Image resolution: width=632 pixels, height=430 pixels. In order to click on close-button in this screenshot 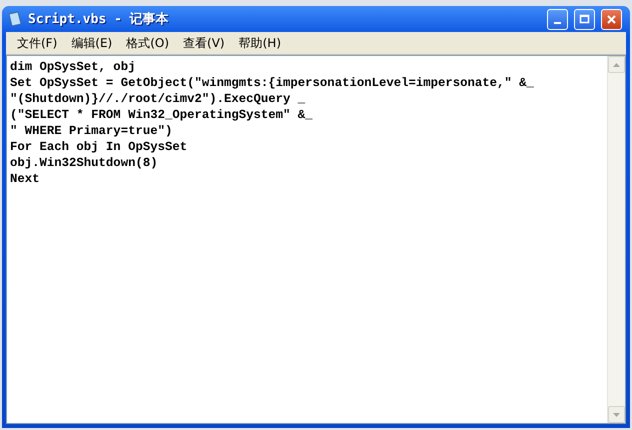, I will do `click(611, 19)`.